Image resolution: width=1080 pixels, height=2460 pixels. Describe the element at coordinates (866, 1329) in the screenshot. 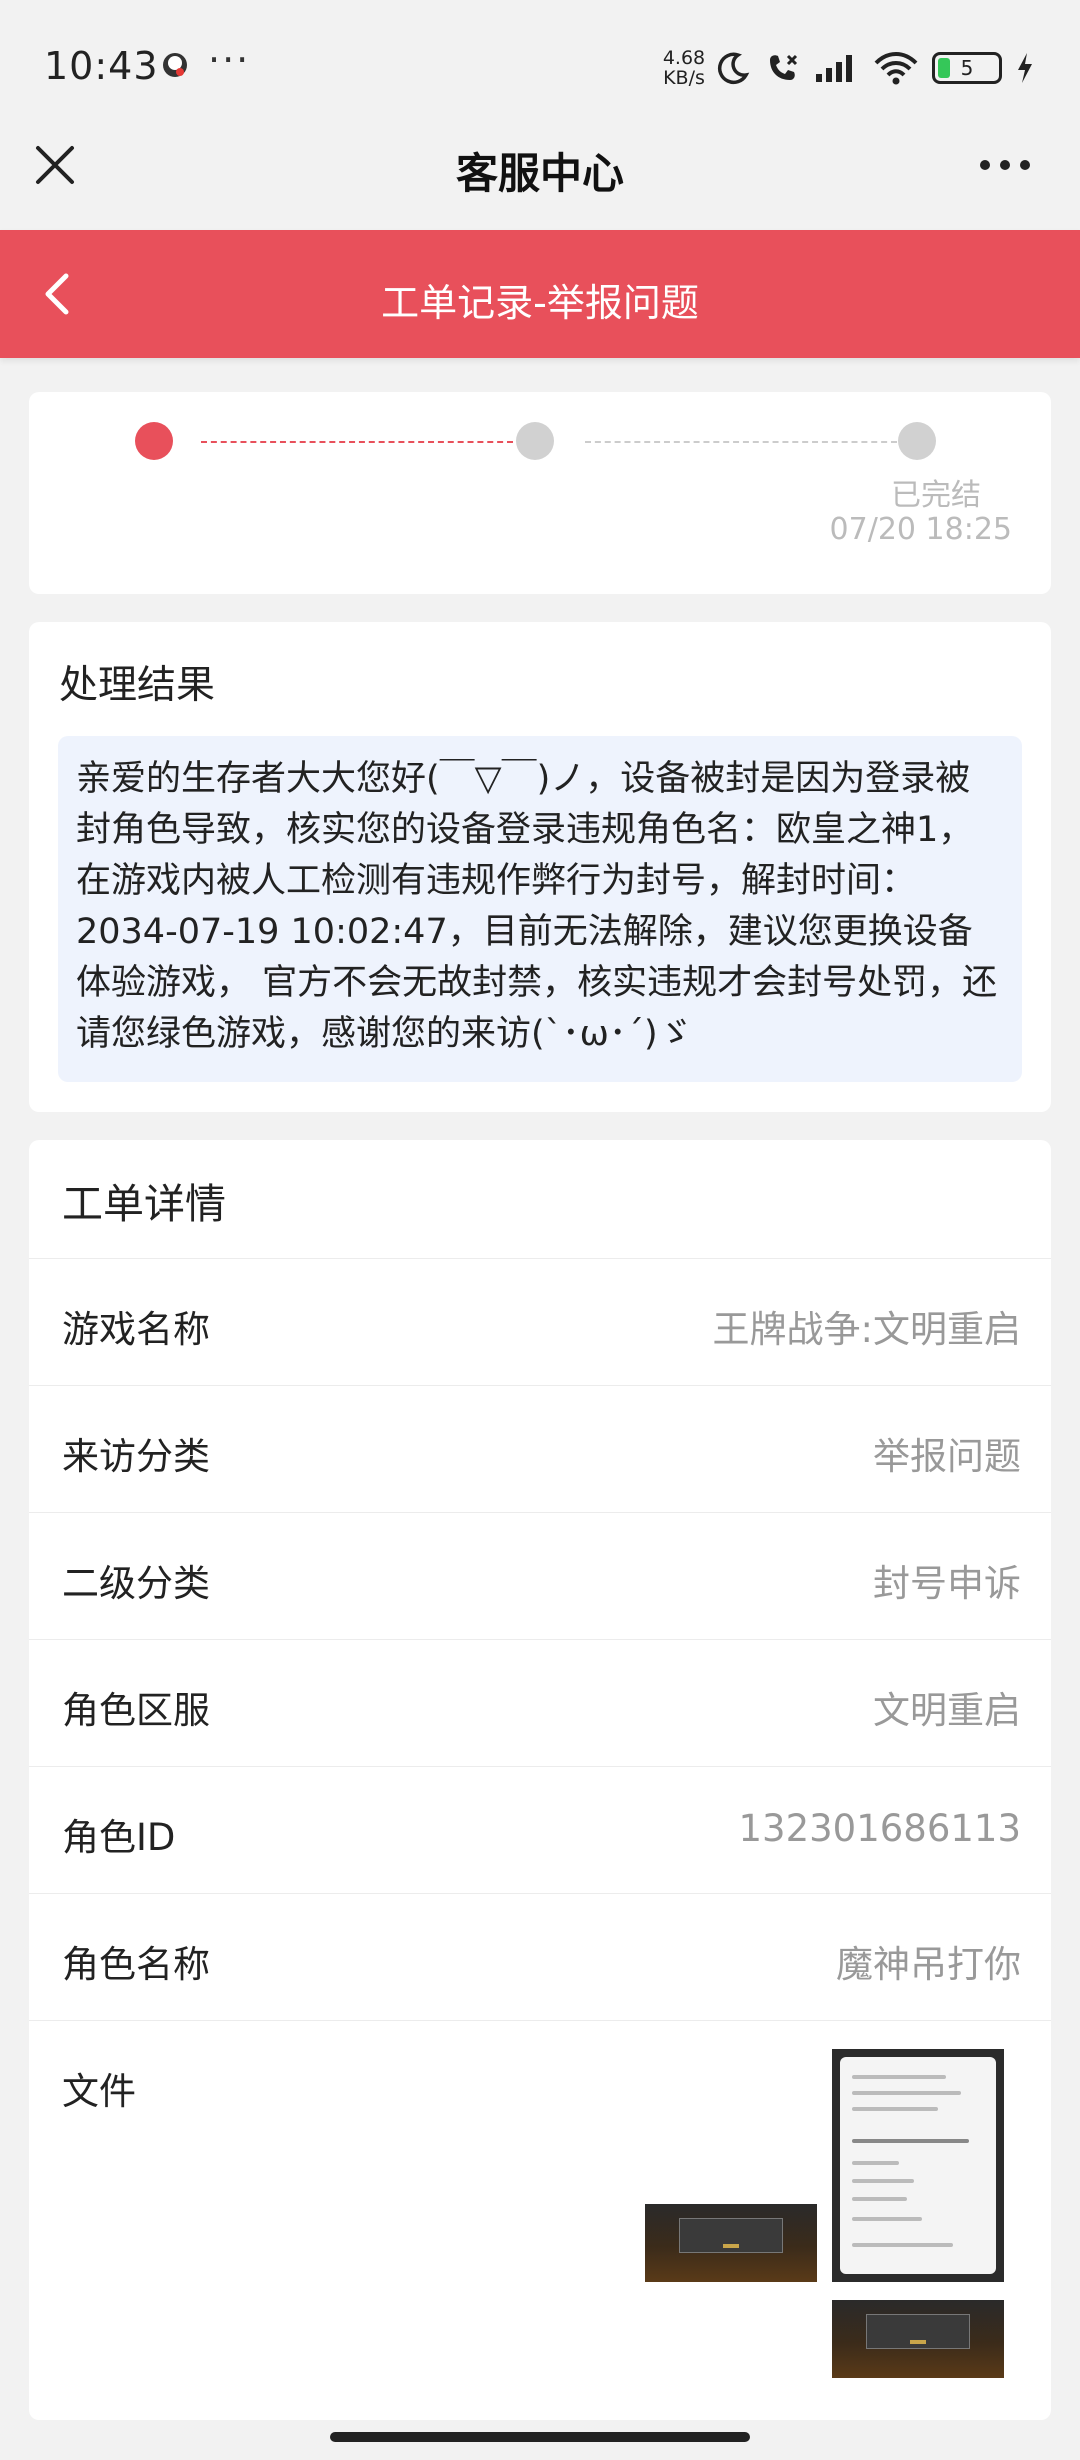

I see `detail-value: 王牌战争:文明重启` at that location.